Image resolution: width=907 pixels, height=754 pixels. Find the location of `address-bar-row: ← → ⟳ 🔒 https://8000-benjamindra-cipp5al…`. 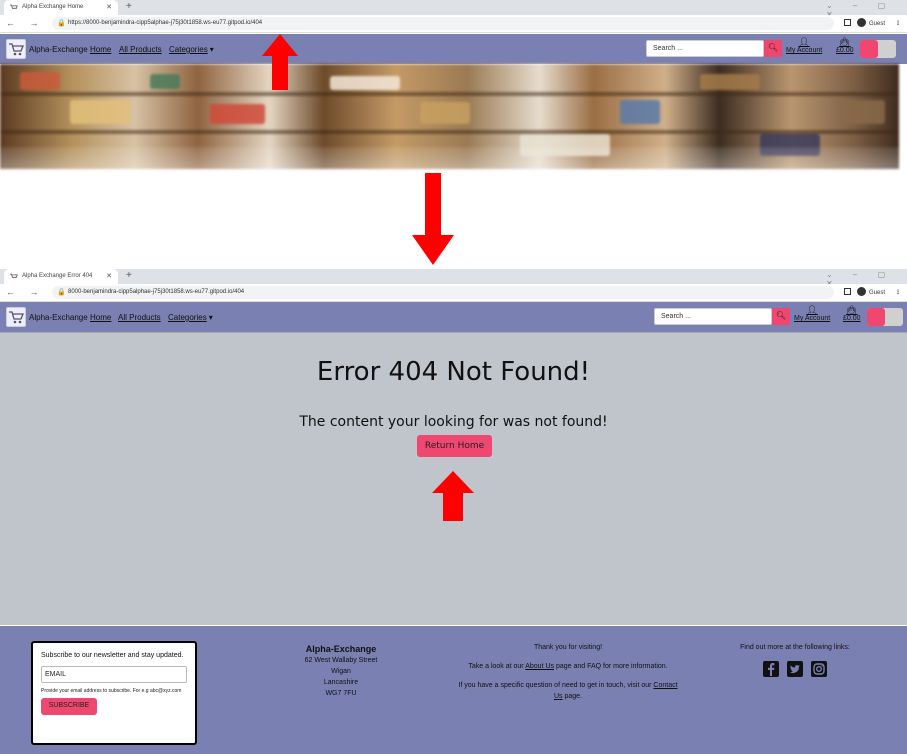

address-bar-row: ← → ⟳ 🔒 https://8000-benjamindra-cipp5al… is located at coordinates (453, 24).